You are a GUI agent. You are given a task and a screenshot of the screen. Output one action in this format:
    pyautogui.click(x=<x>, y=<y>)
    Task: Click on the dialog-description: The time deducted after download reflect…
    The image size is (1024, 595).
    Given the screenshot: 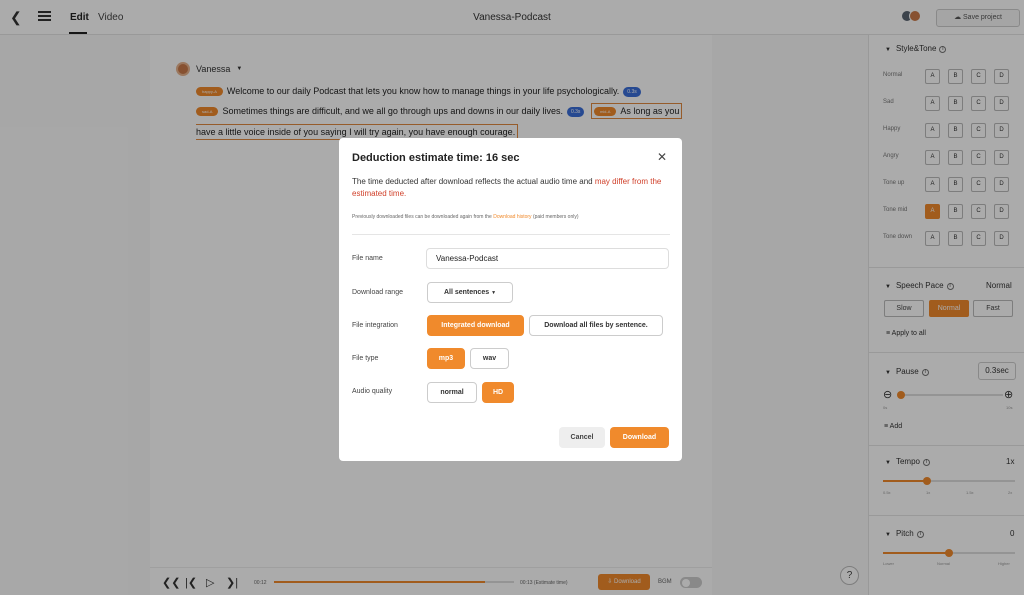 What is the action you would take?
    pyautogui.click(x=512, y=188)
    